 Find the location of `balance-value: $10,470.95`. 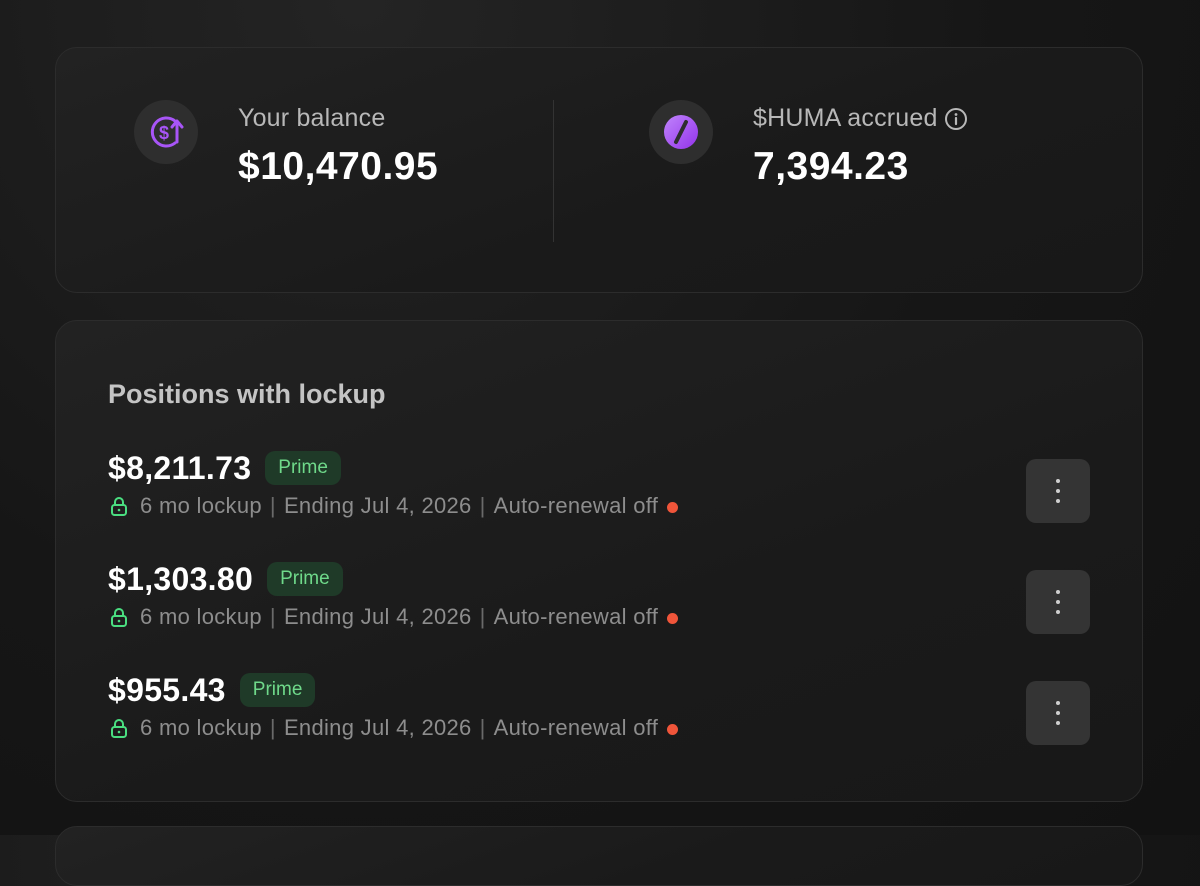

balance-value: $10,470.95 is located at coordinates (338, 166).